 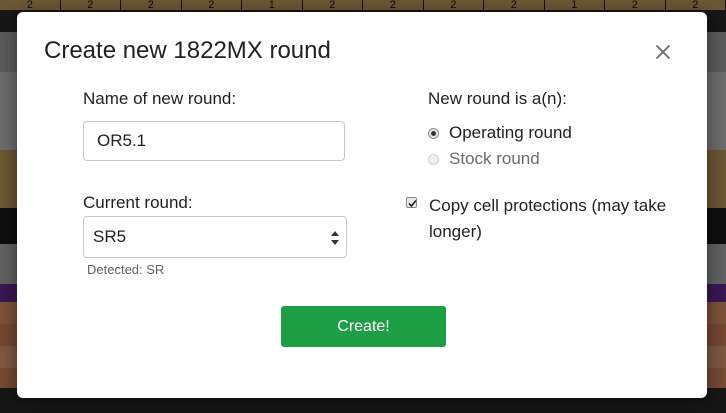 I want to click on radio-button-checked, so click(x=433, y=133).